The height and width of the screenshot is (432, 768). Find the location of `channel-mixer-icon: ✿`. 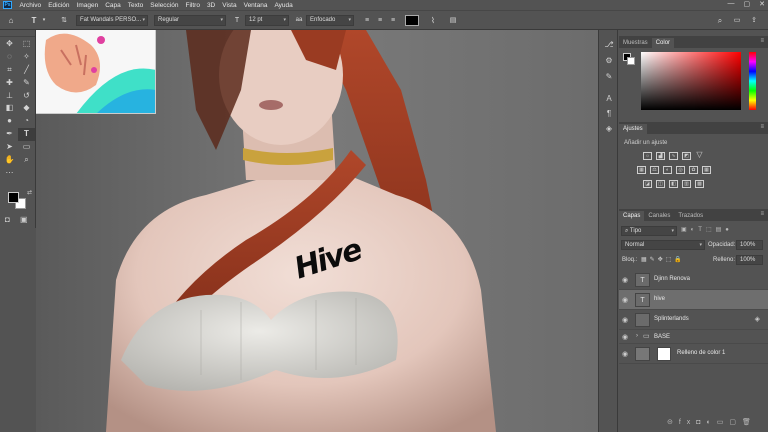

channel-mixer-icon: ✿ is located at coordinates (693, 170).